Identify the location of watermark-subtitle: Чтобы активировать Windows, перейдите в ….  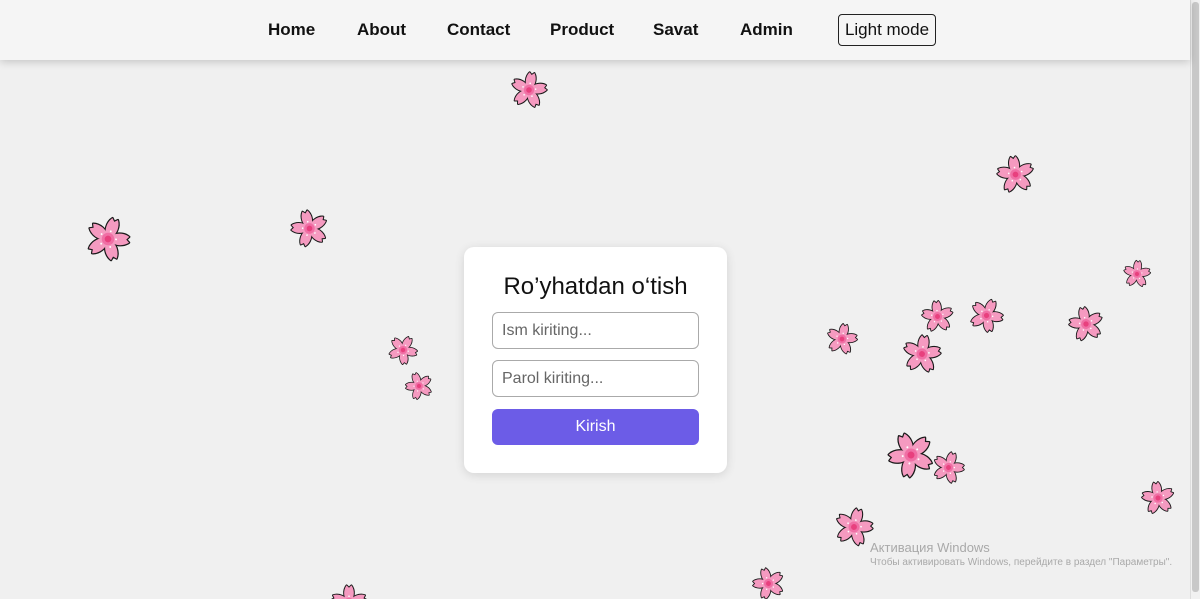
(1021, 562).